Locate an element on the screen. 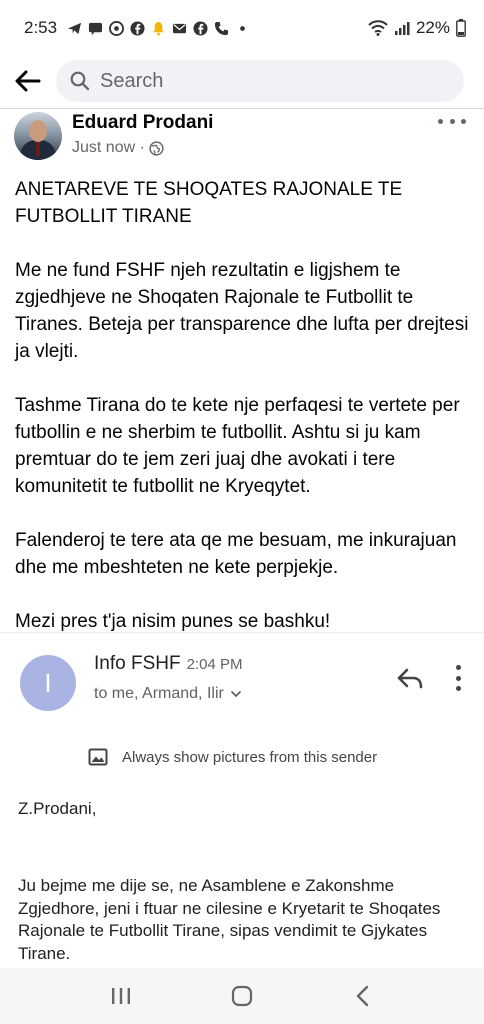 The width and height of the screenshot is (484, 1024). status-time: 2:53 is located at coordinates (41, 27).